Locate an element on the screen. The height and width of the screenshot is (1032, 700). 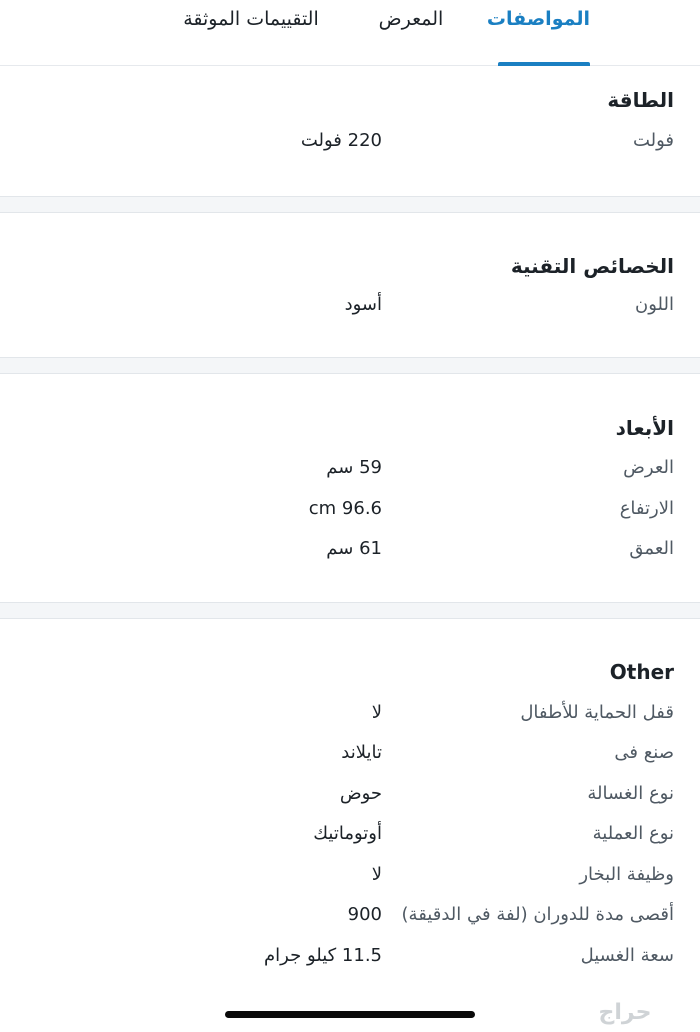
spec-value-width: 59 سم is located at coordinates (354, 467).